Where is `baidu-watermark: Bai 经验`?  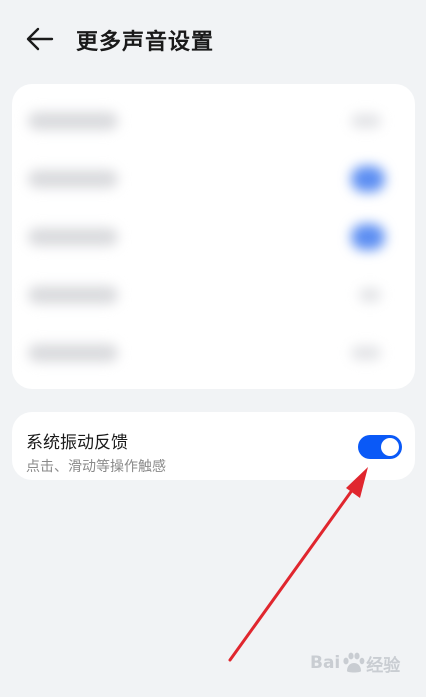 baidu-watermark: Bai 经验 is located at coordinates (355, 663).